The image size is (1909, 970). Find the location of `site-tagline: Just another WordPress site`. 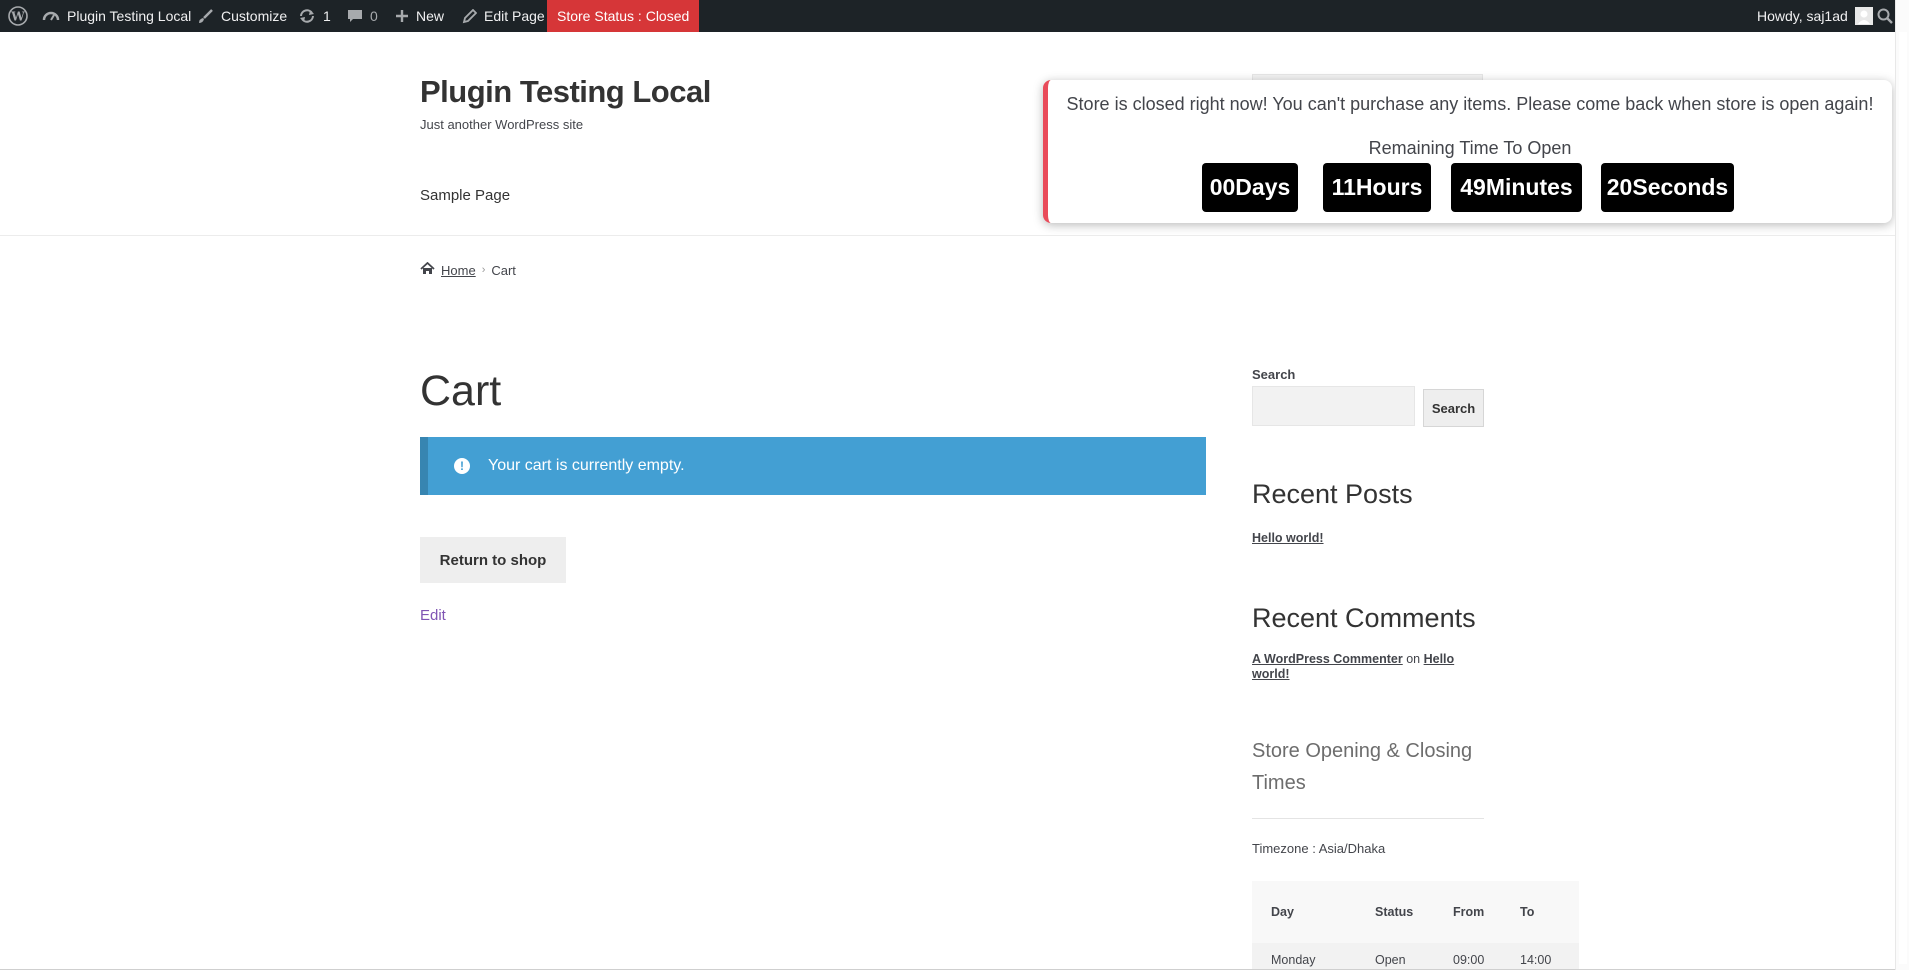

site-tagline: Just another WordPress site is located at coordinates (502, 124).